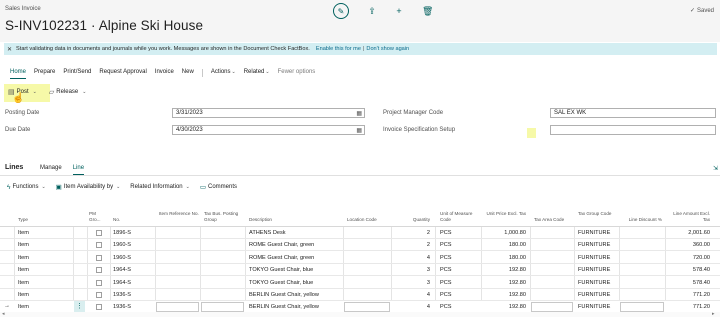 This screenshot has height=317, width=720. I want to click on cell-no: 1896-S, so click(122, 233).